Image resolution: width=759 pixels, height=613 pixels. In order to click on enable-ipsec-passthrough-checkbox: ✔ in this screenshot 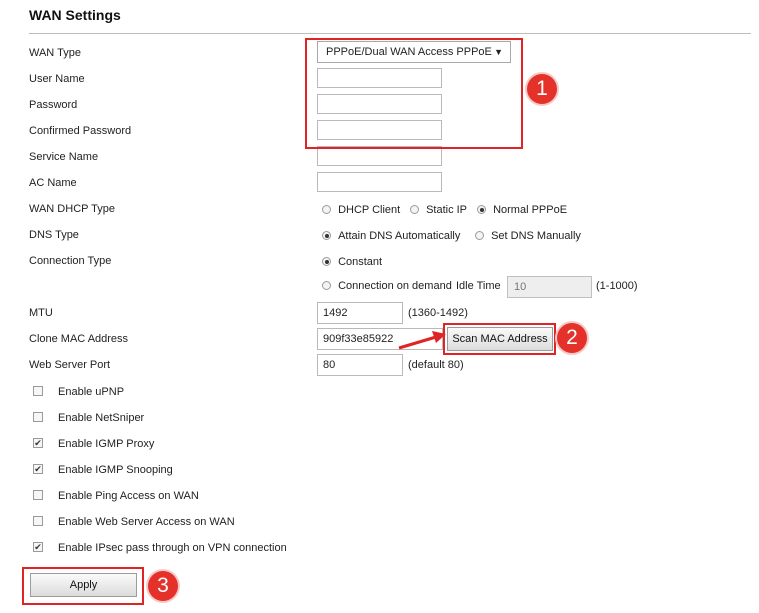, I will do `click(38, 547)`.